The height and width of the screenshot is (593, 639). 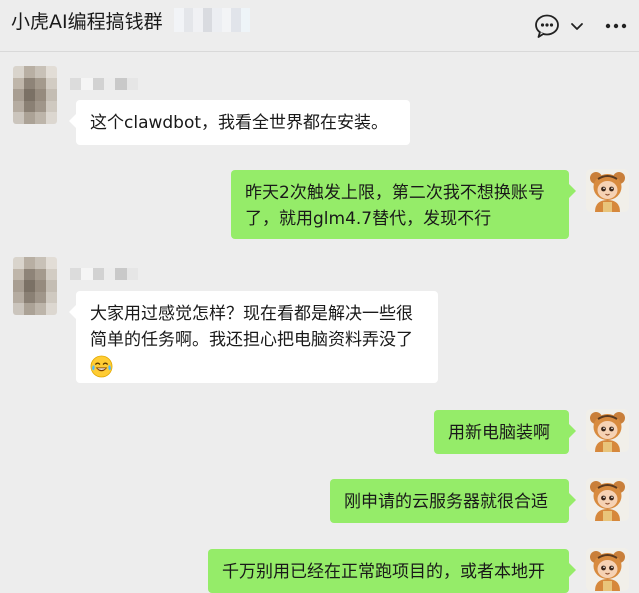 What do you see at coordinates (87, 20) in the screenshot?
I see `chat-title: 小虎AI编程搞钱群` at bounding box center [87, 20].